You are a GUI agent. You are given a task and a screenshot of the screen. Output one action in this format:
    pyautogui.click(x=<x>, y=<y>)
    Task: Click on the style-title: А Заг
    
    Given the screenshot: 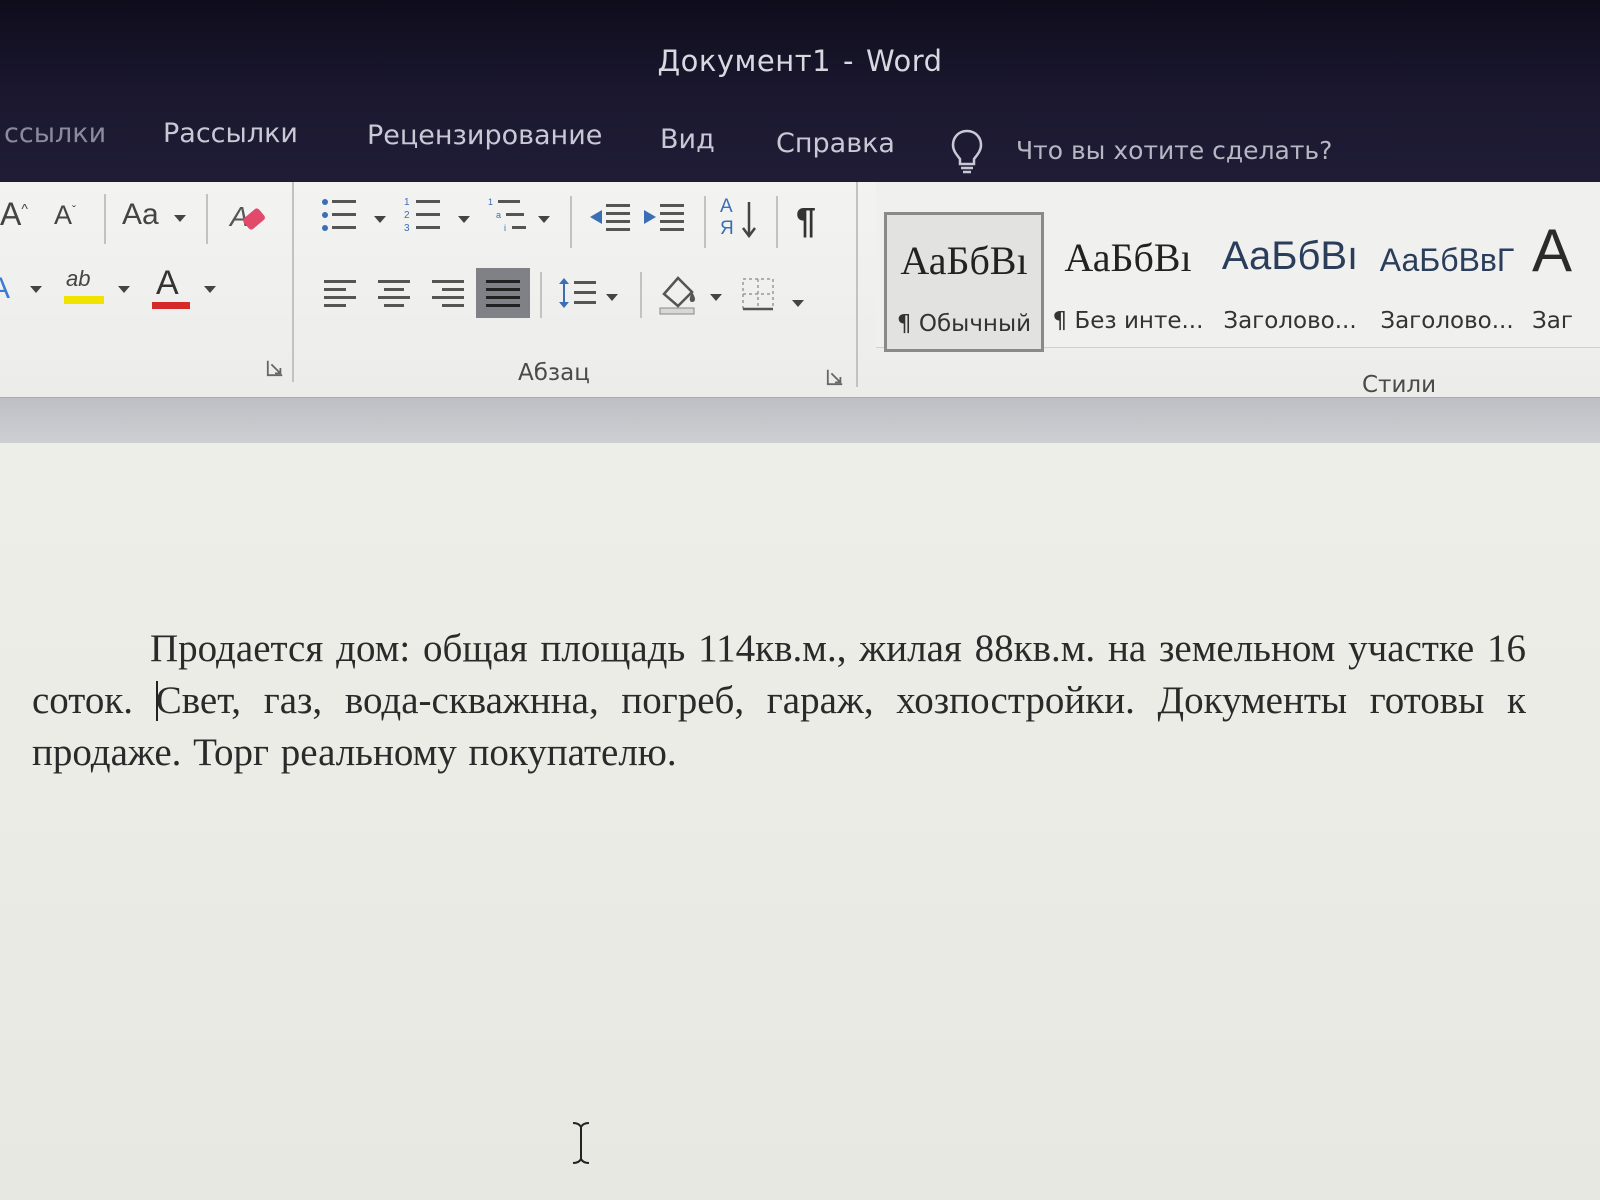 What is the action you would take?
    pyautogui.click(x=1563, y=282)
    